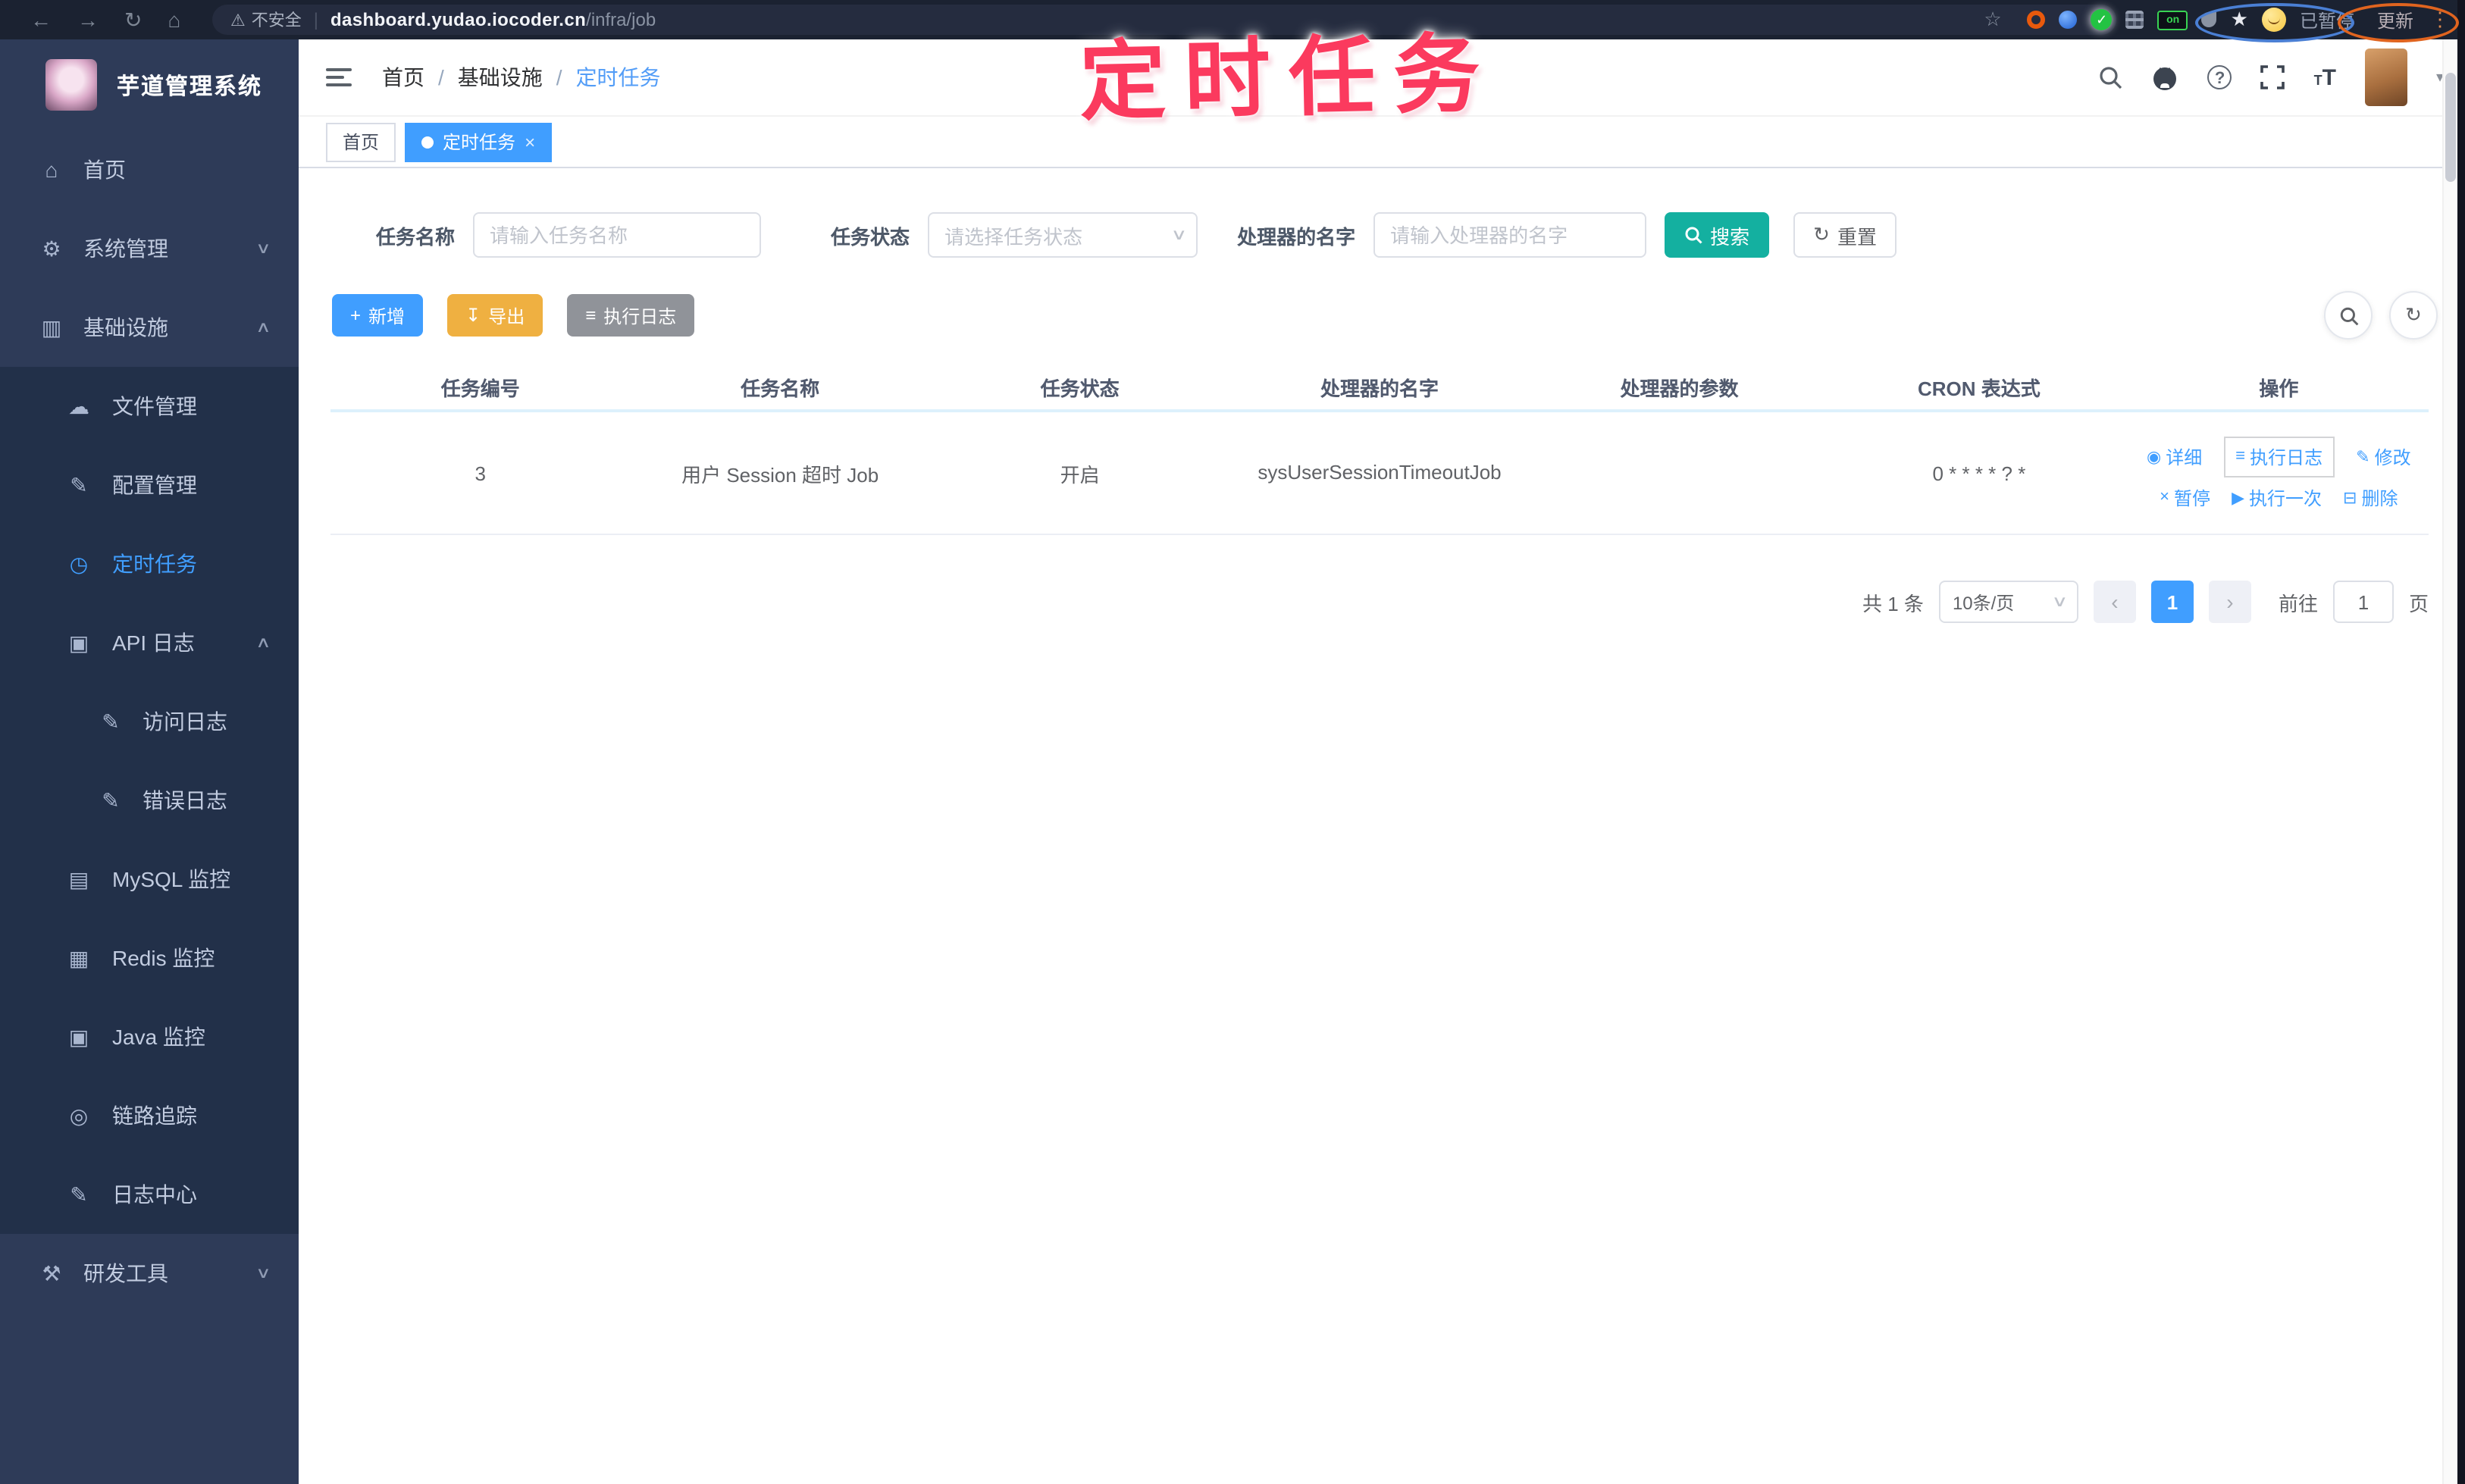 The height and width of the screenshot is (1484, 2465). I want to click on refresh-button: ↻, so click(2413, 316).